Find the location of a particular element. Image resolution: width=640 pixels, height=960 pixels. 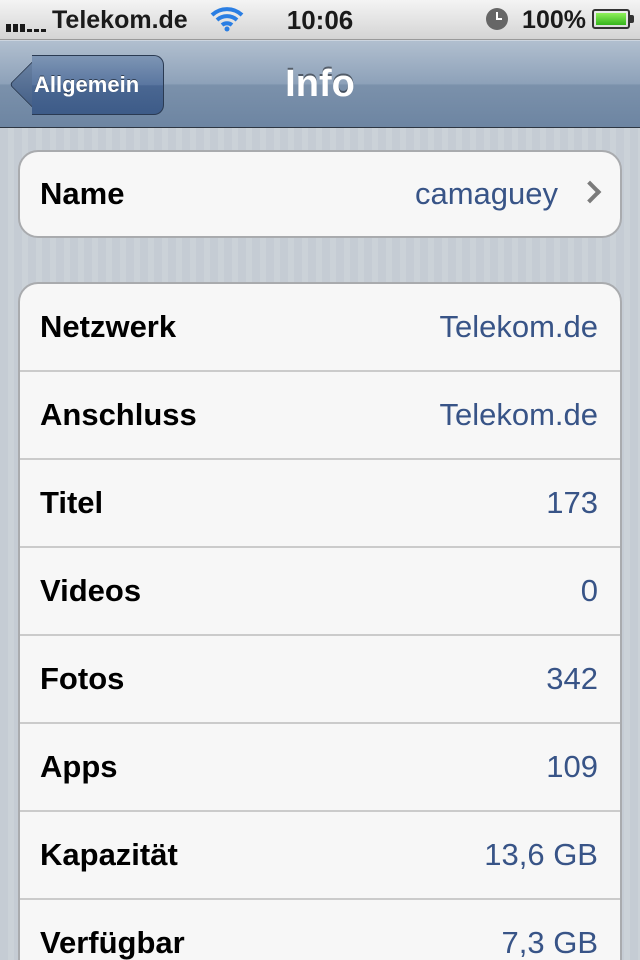

name-row: Name camaguey is located at coordinates (320, 194).